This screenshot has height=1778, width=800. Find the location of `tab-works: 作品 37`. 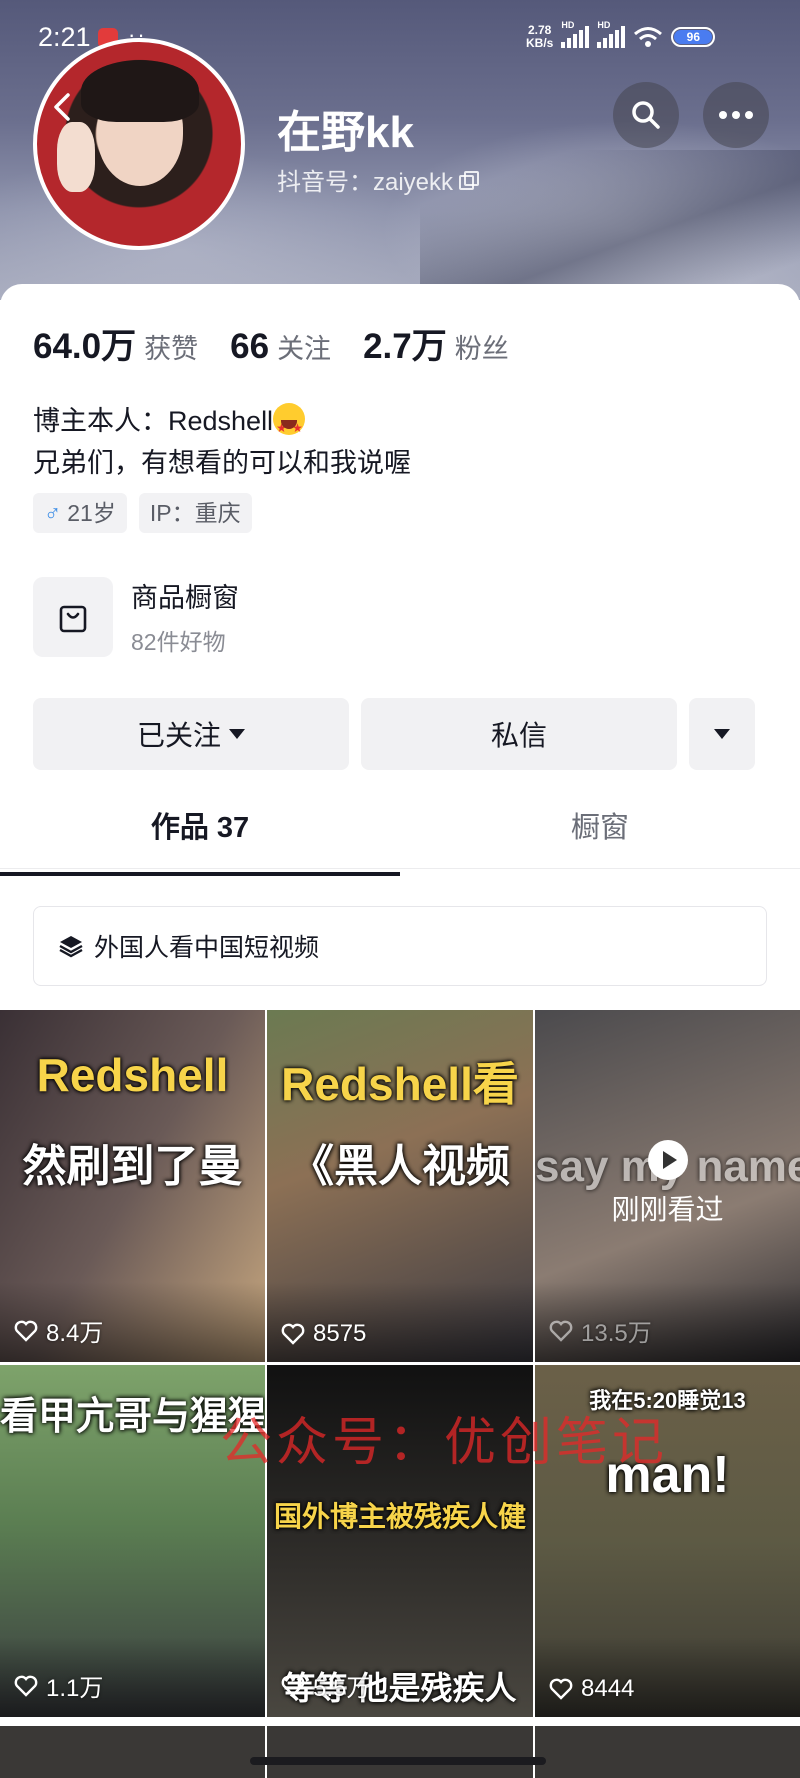

tab-works: 作品 37 is located at coordinates (200, 837).